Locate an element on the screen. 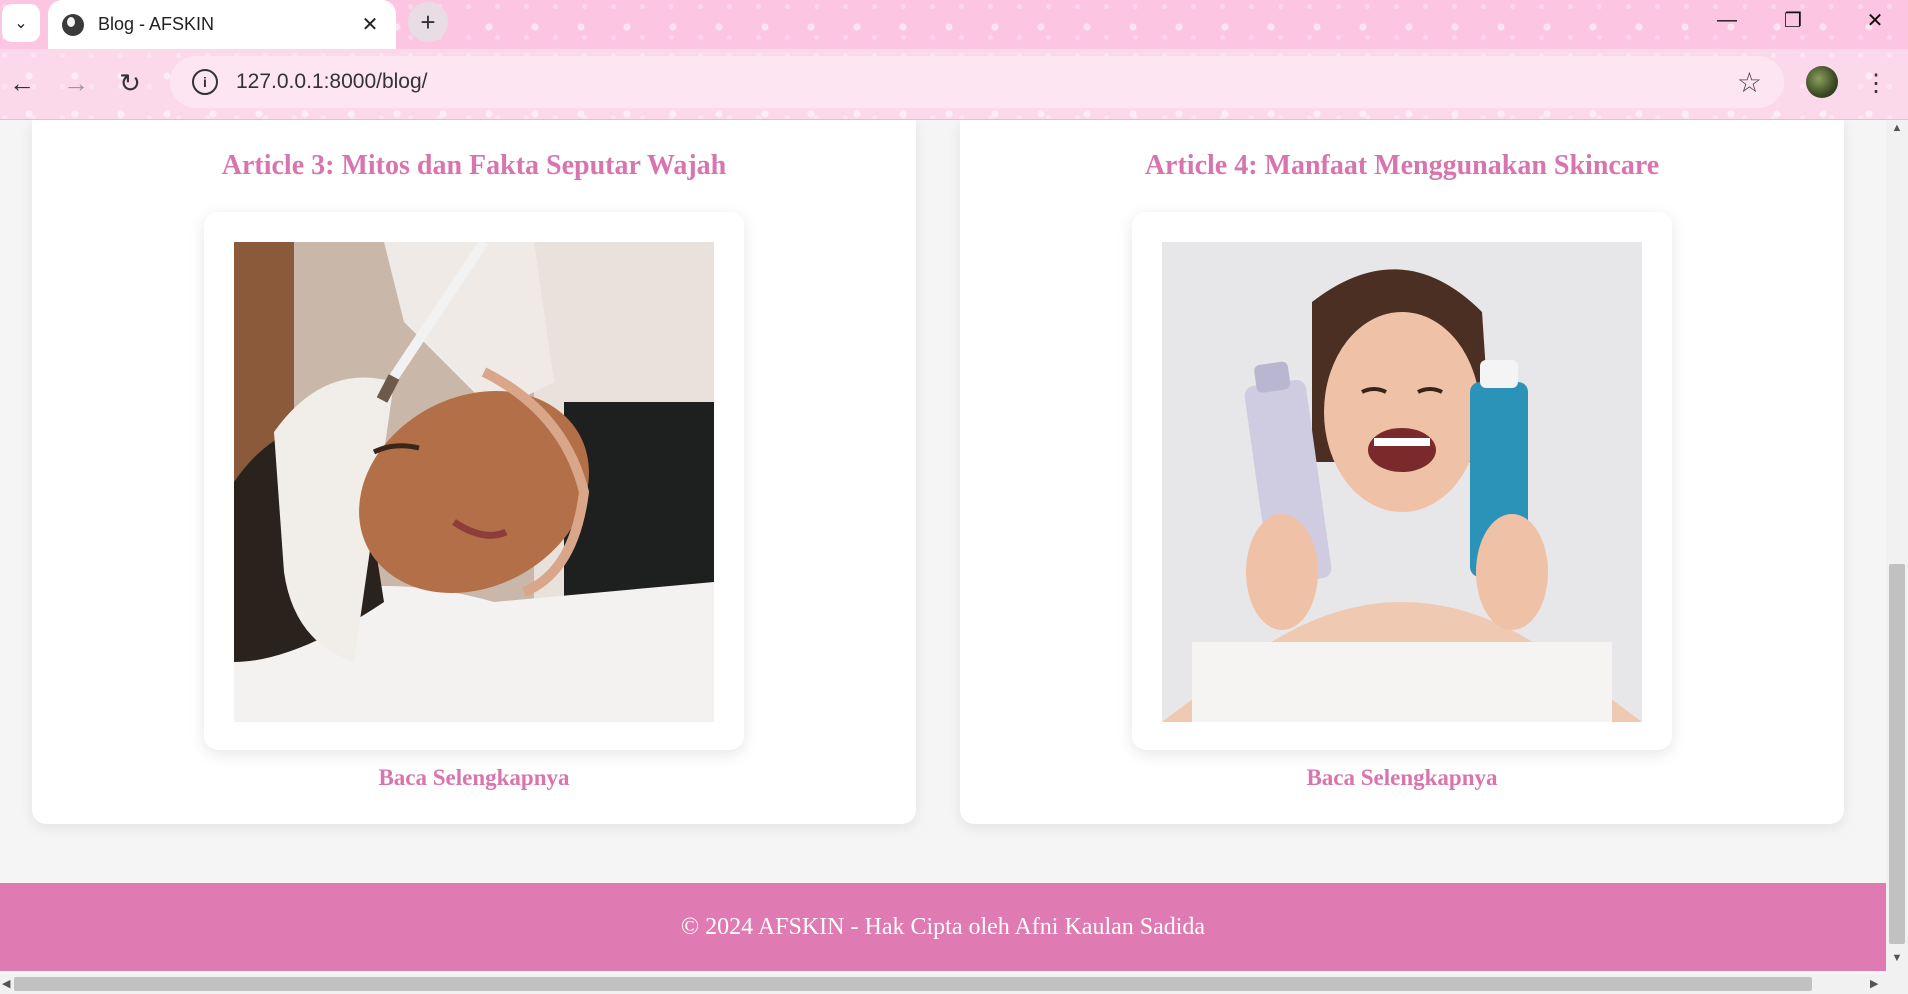 The width and height of the screenshot is (1908, 994). more-menu-button: ⋮ is located at coordinates (1876, 83).